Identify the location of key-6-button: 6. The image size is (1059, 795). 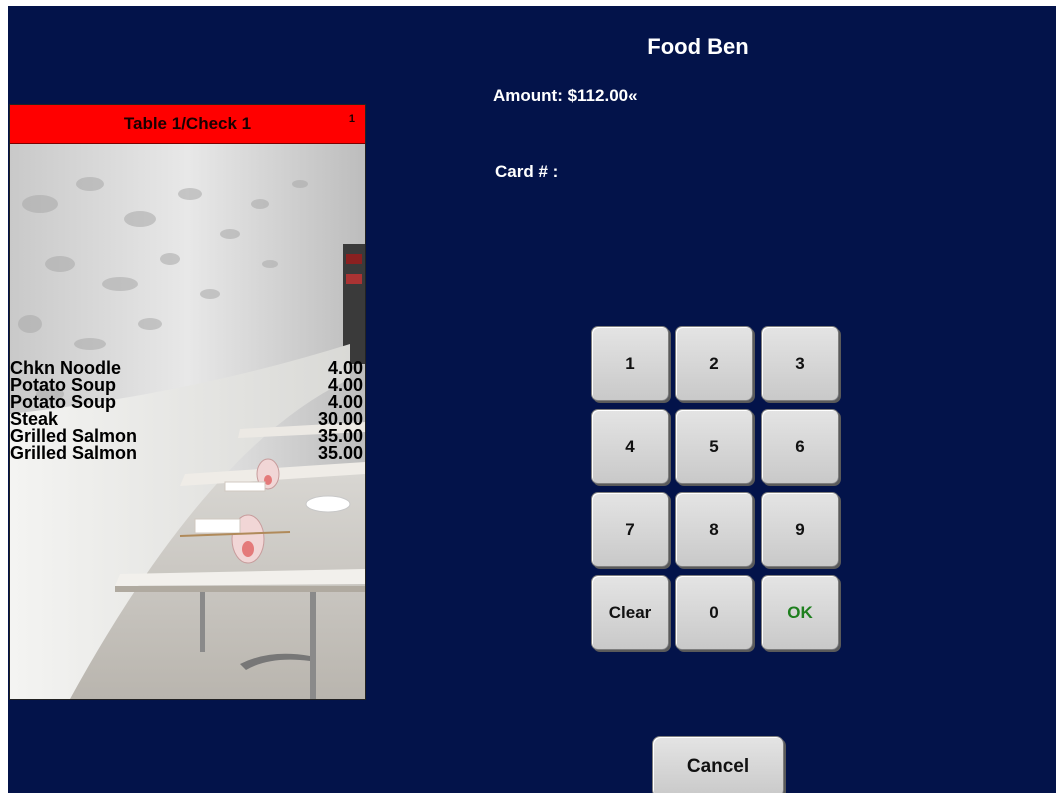
(800, 446).